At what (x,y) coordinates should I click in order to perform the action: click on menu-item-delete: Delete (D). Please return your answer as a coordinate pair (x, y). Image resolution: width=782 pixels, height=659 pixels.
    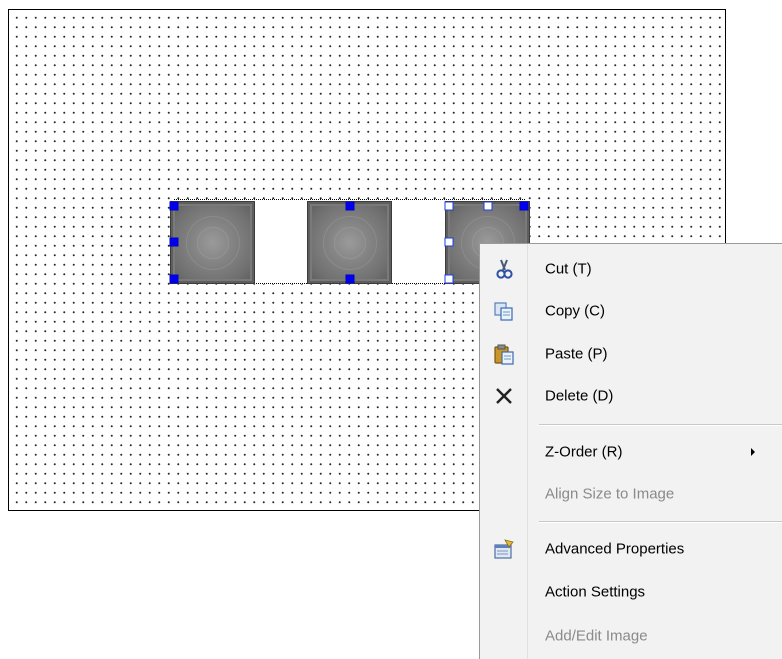
    Looking at the image, I should click on (631, 396).